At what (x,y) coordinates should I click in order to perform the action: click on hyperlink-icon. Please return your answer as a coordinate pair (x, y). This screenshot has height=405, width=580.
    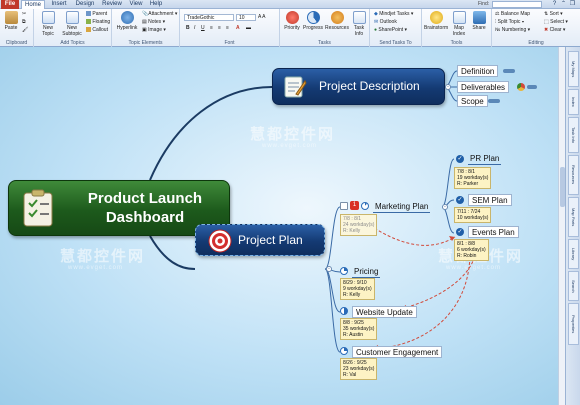
    Looking at the image, I should click on (127, 17).